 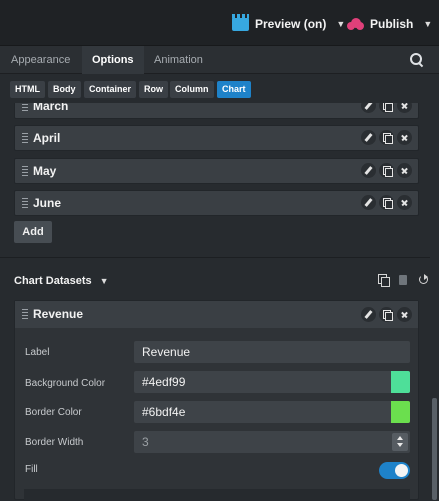 I want to click on publish-button: Publish ▼, so click(x=389, y=24).